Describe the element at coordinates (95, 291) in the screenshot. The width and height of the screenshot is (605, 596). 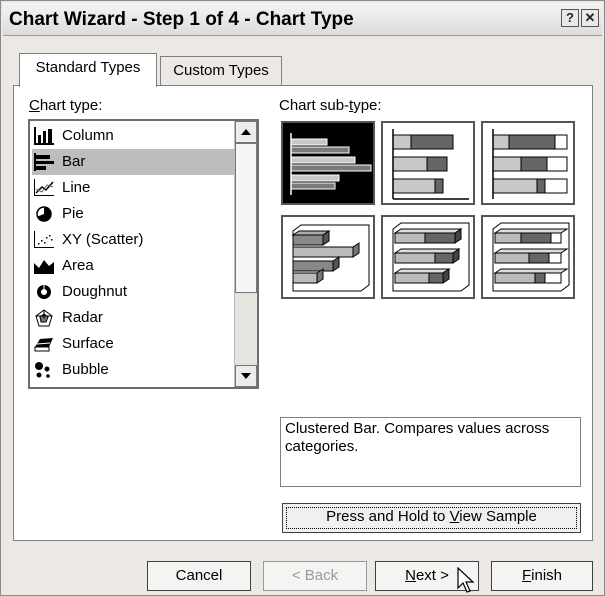
I see `item-label: Doughnut` at that location.